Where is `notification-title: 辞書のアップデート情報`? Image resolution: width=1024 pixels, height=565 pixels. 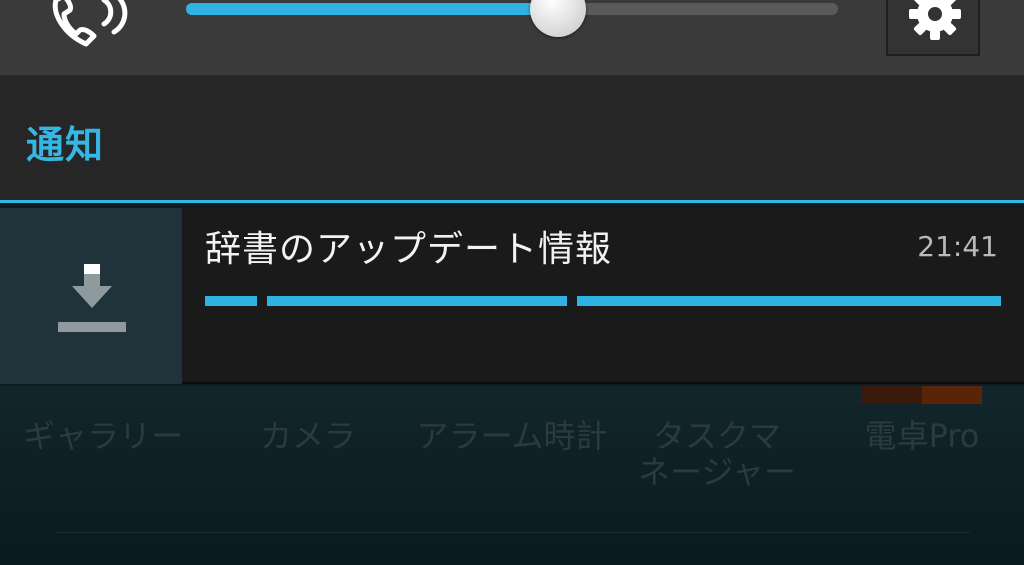 notification-title: 辞書のアップデート情報 is located at coordinates (409, 249).